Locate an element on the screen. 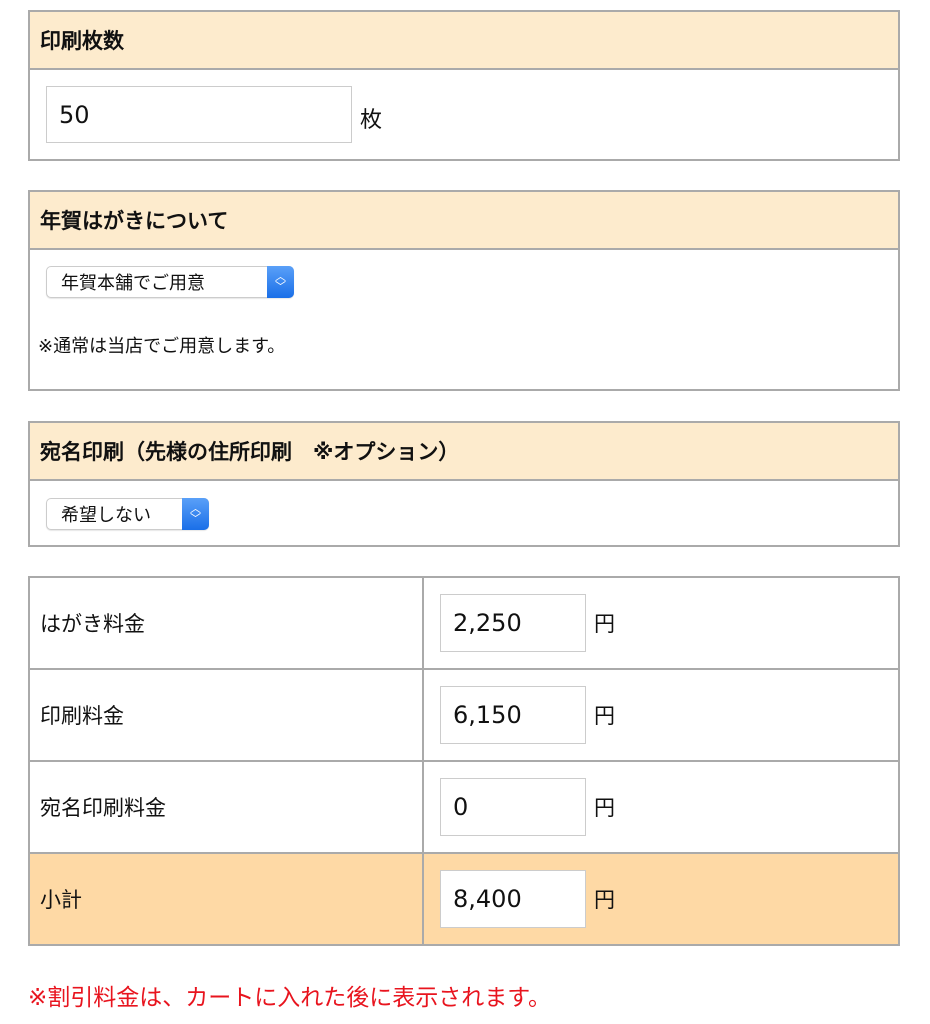 The width and height of the screenshot is (930, 1024). nenga-select: 年賀本舗でご用意 ︿ ﹀ is located at coordinates (170, 282).